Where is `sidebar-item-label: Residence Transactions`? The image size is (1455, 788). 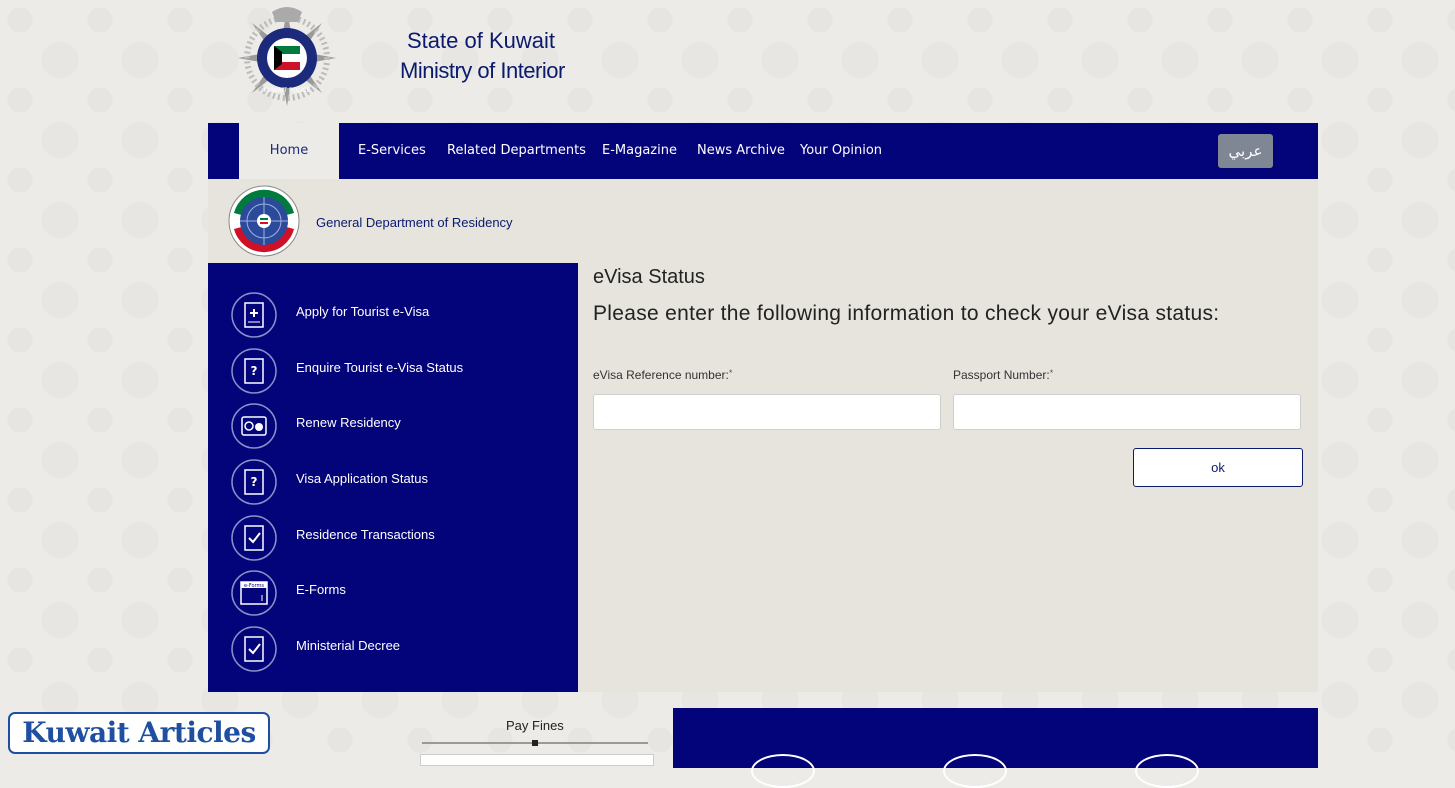 sidebar-item-label: Residence Transactions is located at coordinates (365, 534).